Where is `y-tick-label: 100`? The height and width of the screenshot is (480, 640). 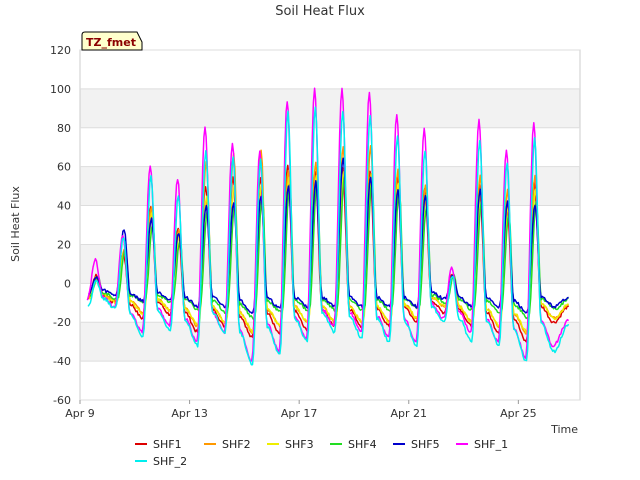
y-tick-label: 100 is located at coordinates (60, 89).